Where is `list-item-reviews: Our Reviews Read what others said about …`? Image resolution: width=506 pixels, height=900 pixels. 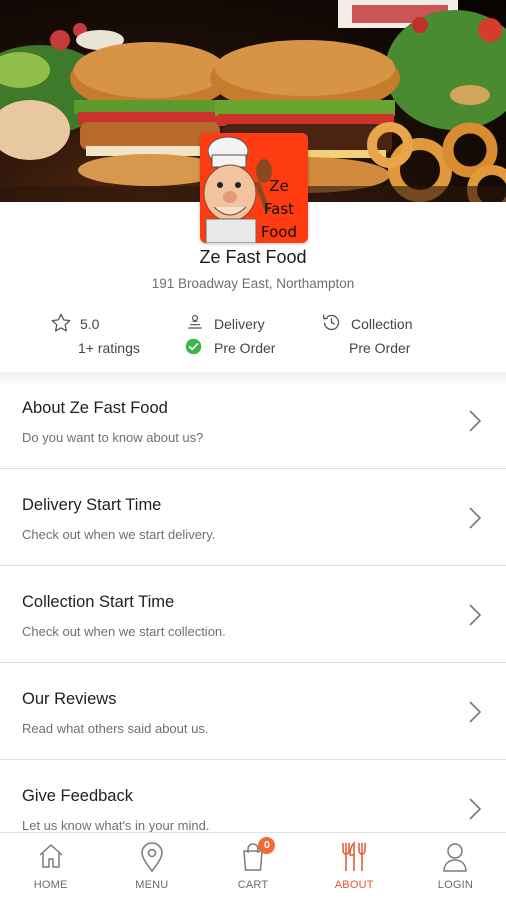
list-item-reviews: Our Reviews Read what others said about … is located at coordinates (253, 711).